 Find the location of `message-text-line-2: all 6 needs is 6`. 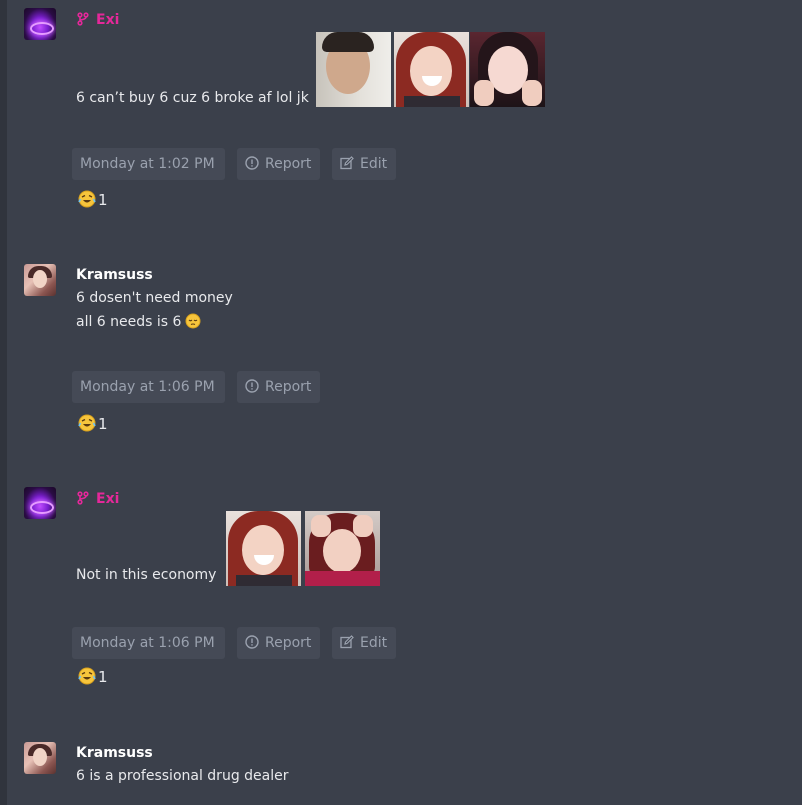

message-text-line-2: all 6 needs is 6 is located at coordinates (138, 321).